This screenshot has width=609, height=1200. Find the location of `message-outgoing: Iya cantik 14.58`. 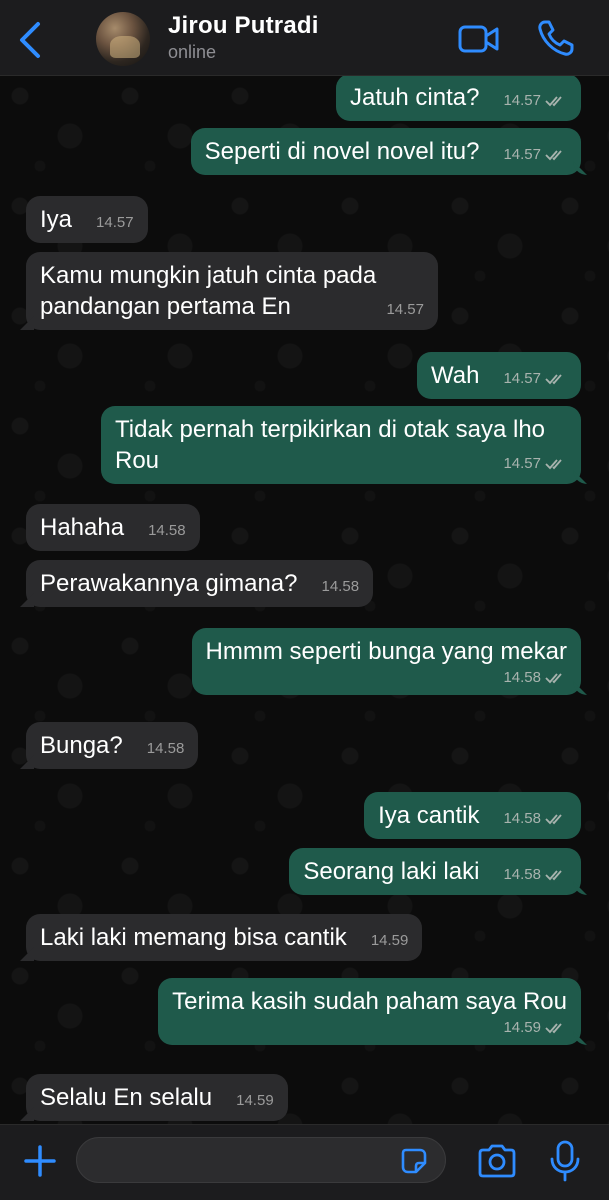

message-outgoing: Iya cantik 14.58 is located at coordinates (472, 815).